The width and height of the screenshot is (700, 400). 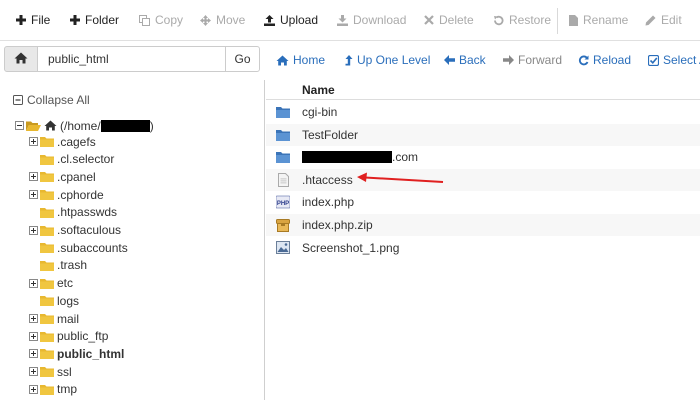 What do you see at coordinates (671, 20) in the screenshot?
I see `edit-label: Edit` at bounding box center [671, 20].